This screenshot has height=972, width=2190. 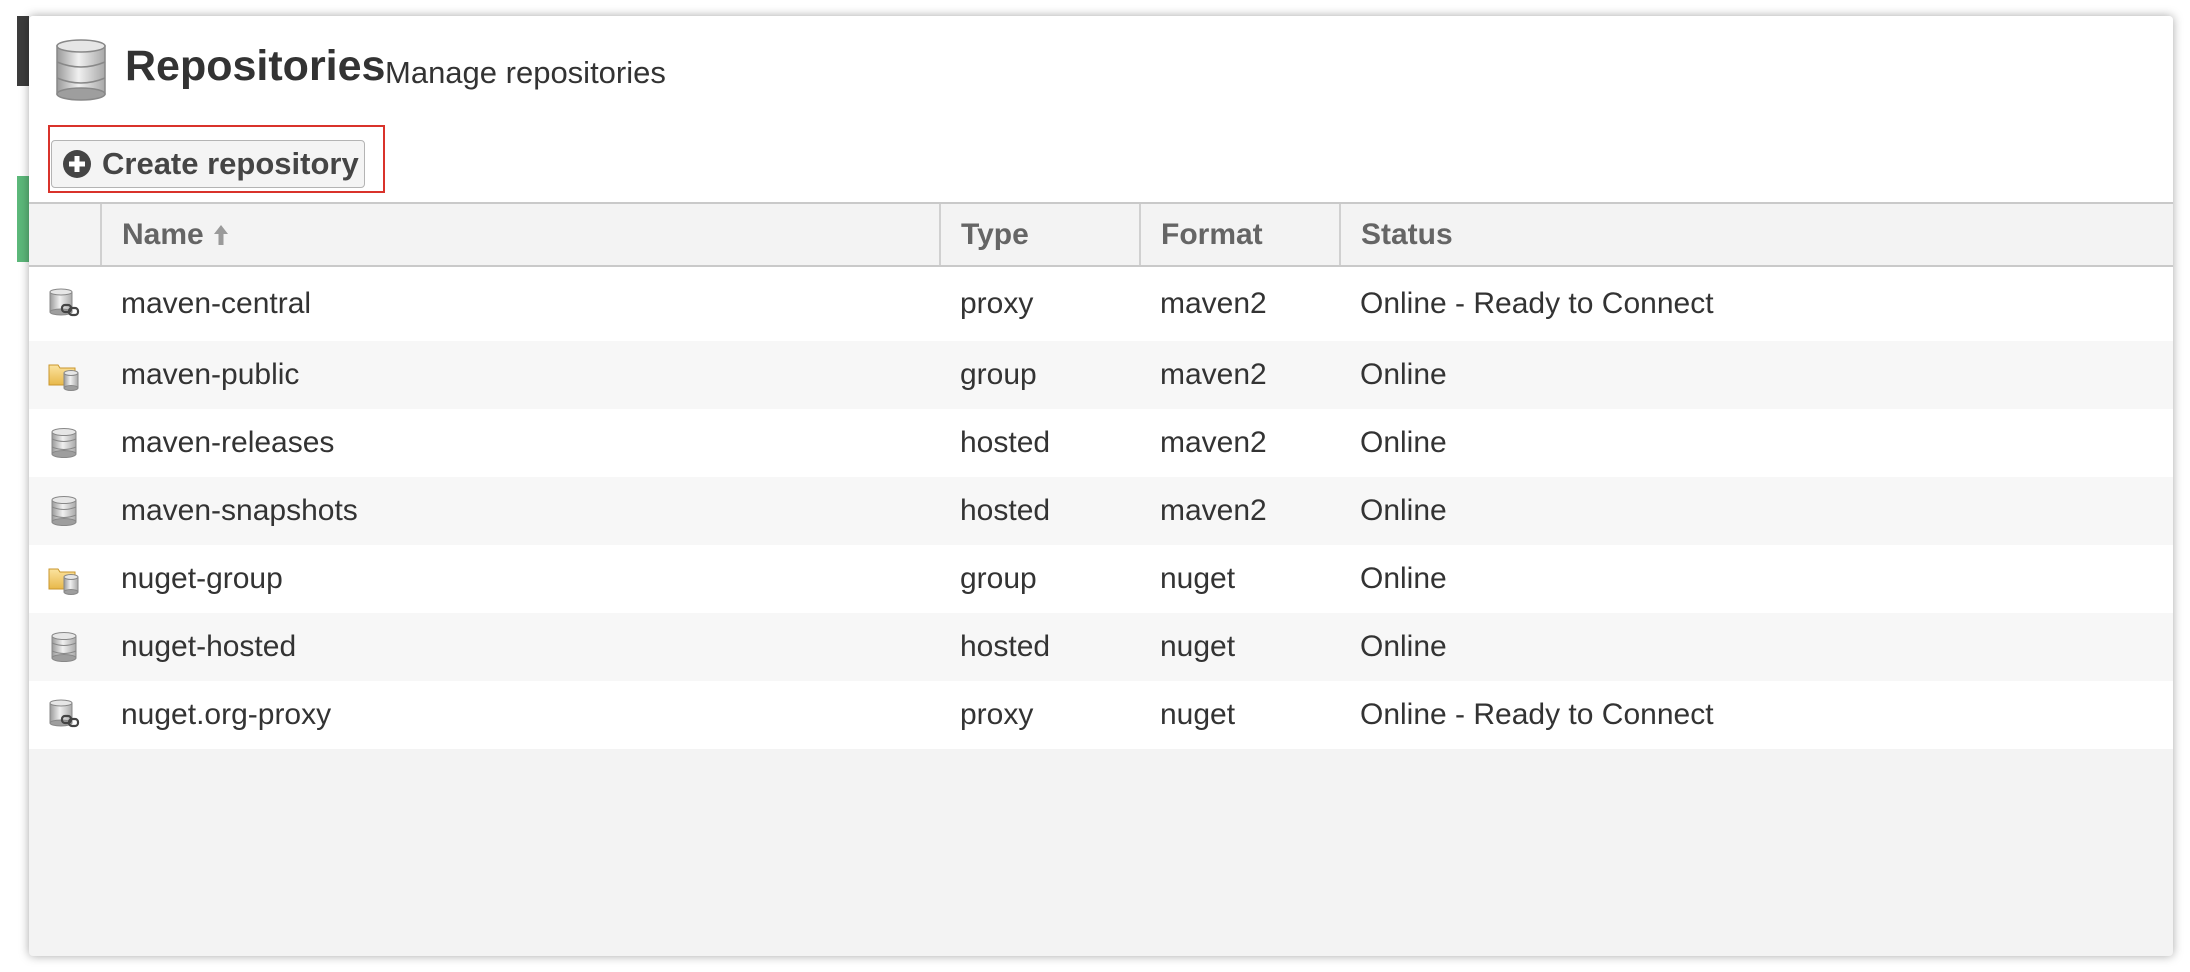 What do you see at coordinates (226, 714) in the screenshot?
I see `repository-name: nuget.org-proxy` at bounding box center [226, 714].